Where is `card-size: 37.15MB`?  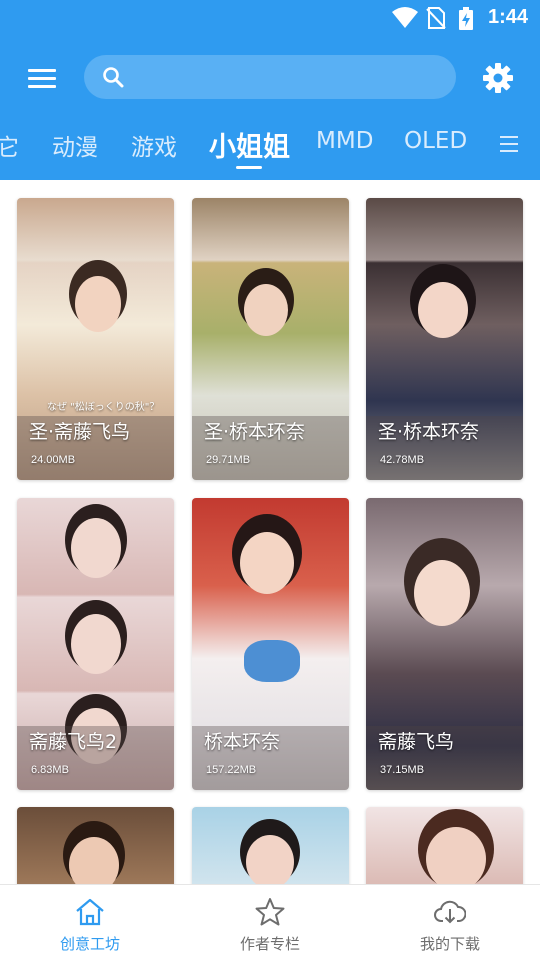 card-size: 37.15MB is located at coordinates (402, 770).